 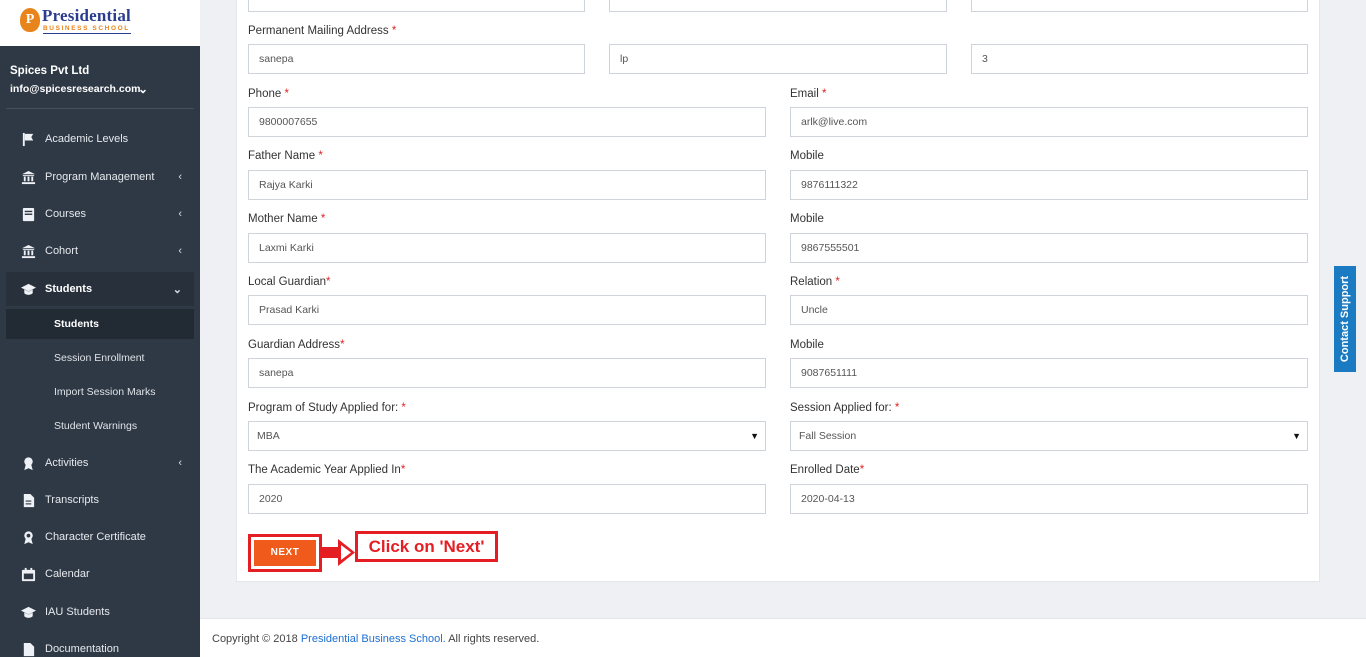 What do you see at coordinates (1049, 310) in the screenshot?
I see `relation-input: Uncle` at bounding box center [1049, 310].